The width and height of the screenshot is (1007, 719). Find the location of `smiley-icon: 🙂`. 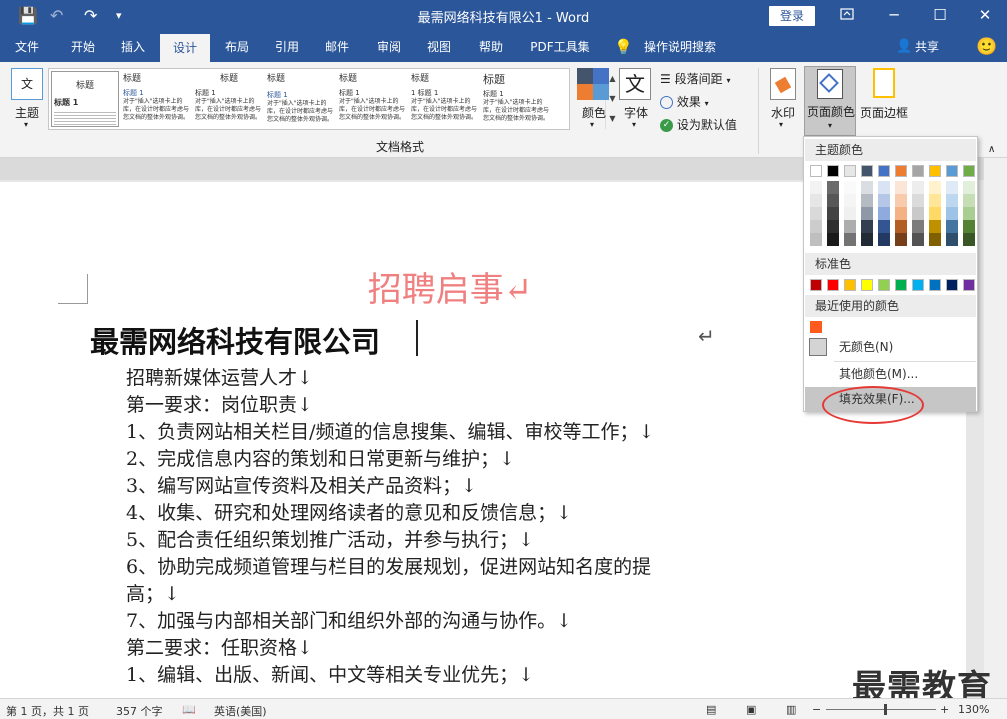

smiley-icon: 🙂 is located at coordinates (986, 47).